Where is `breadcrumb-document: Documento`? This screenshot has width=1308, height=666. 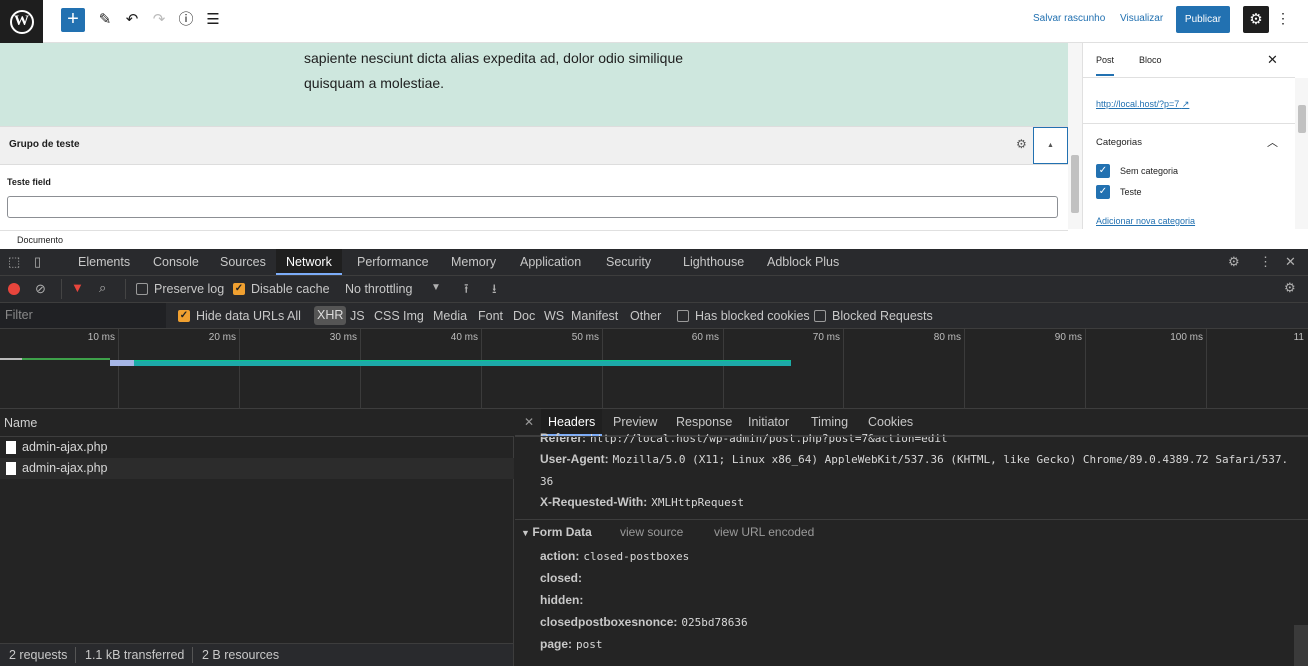
breadcrumb-document: Documento is located at coordinates (40, 240).